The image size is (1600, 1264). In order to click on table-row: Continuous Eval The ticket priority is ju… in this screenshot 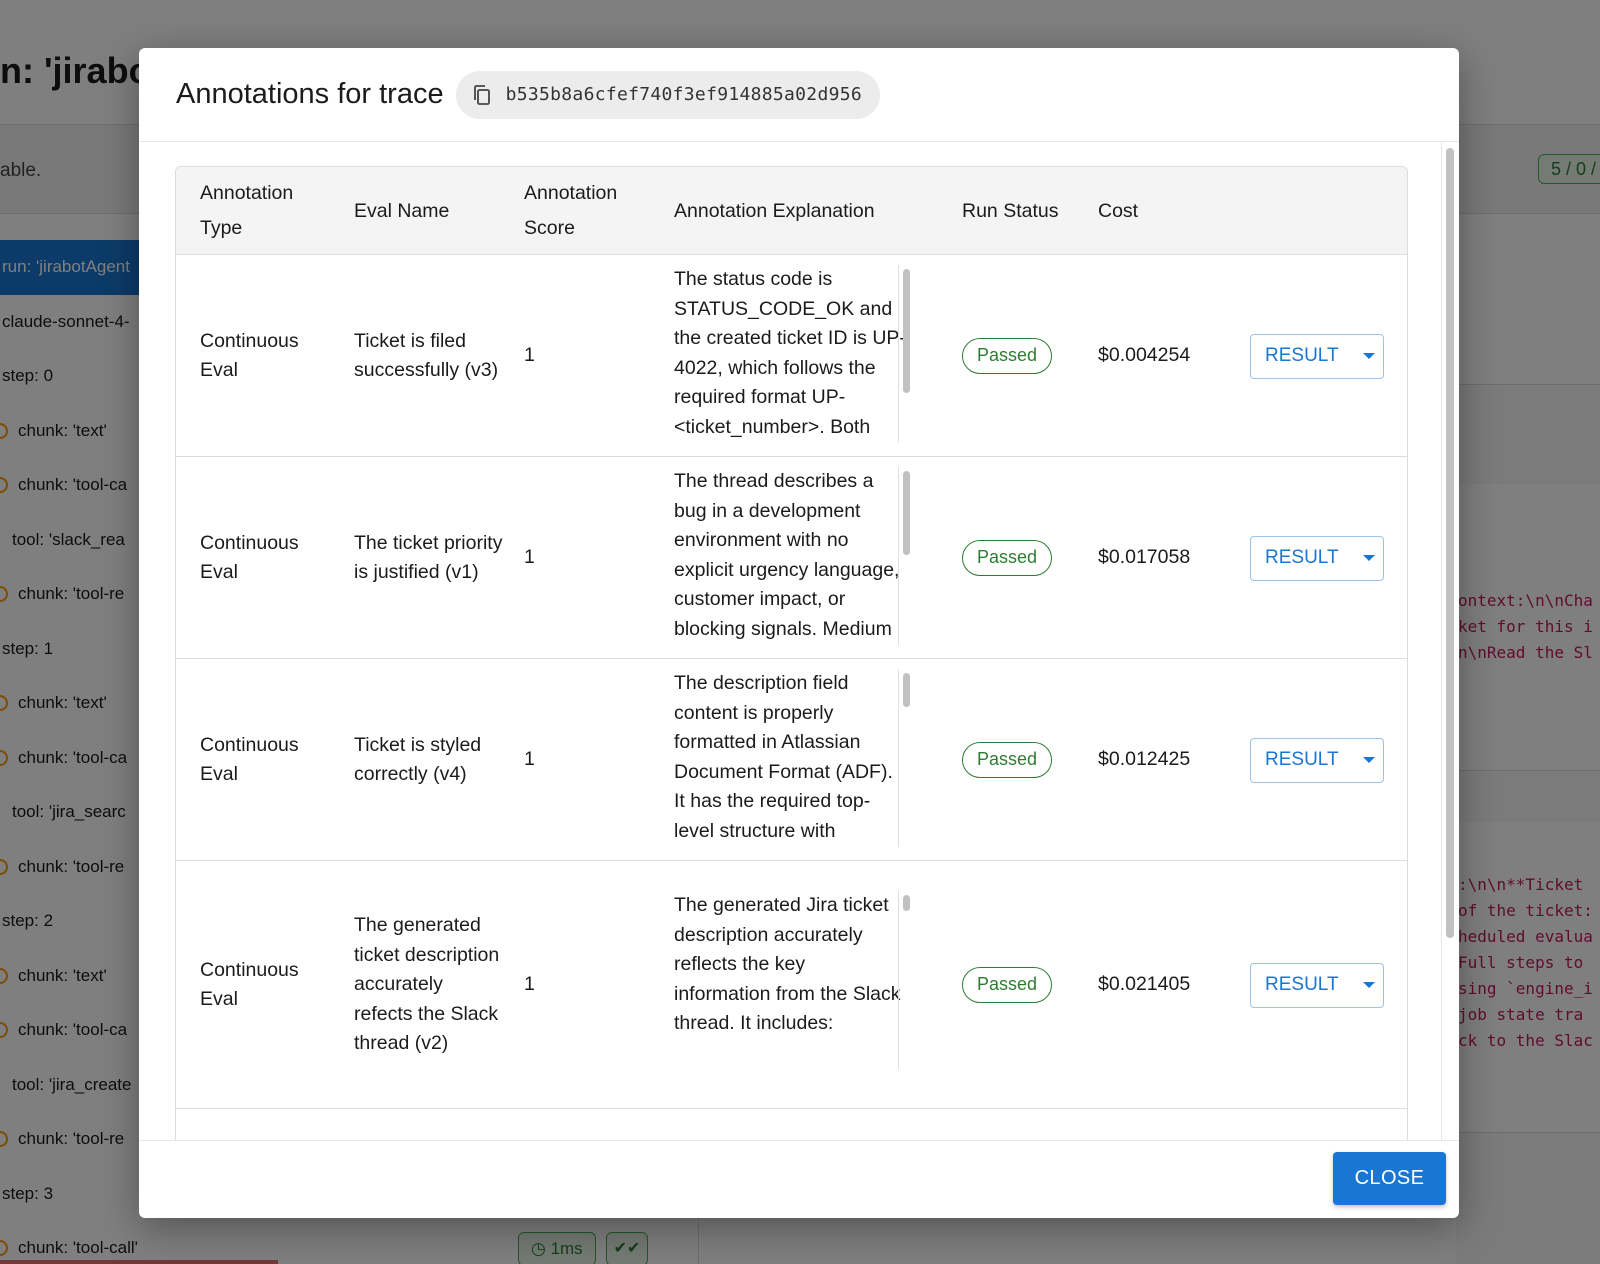, I will do `click(791, 558)`.